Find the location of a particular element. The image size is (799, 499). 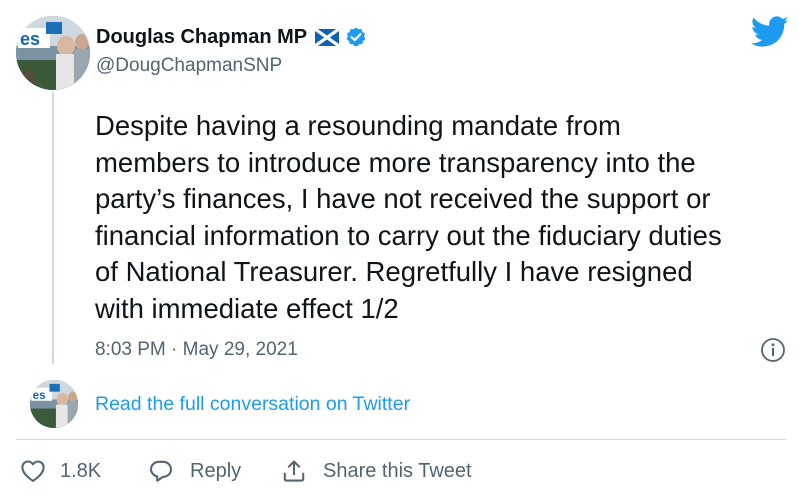

heart-icon is located at coordinates (33, 471).